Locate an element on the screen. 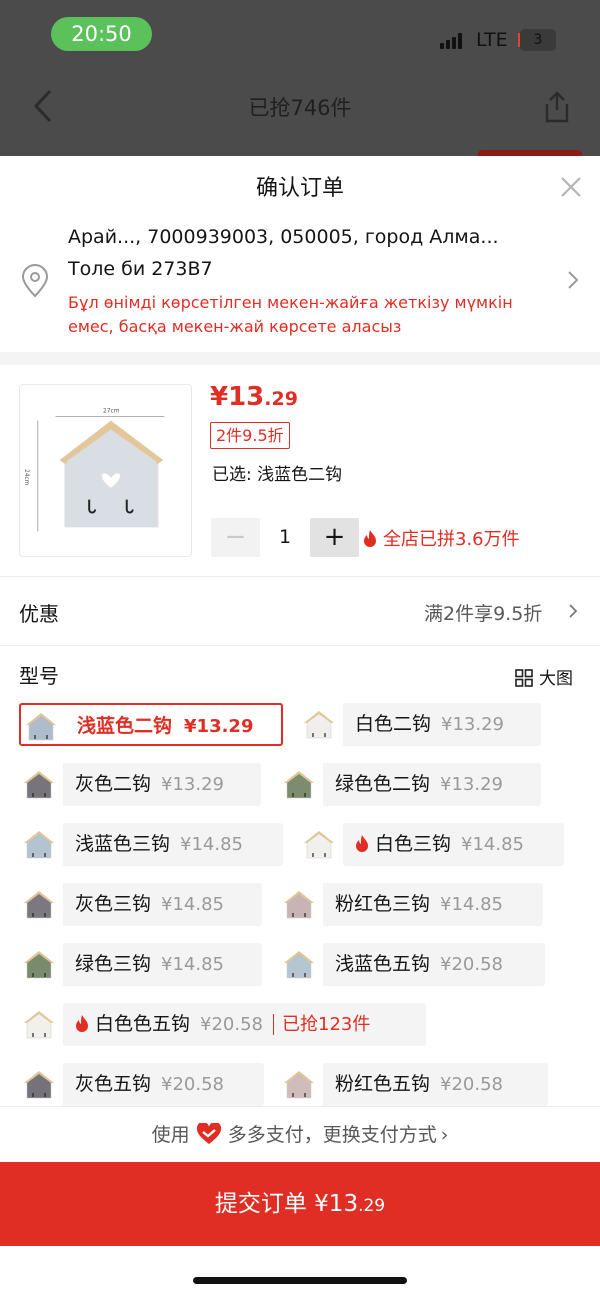 This screenshot has width=600, height=1297. variant-option: 粉红色五钩 ¥20.58 is located at coordinates (413, 1084).